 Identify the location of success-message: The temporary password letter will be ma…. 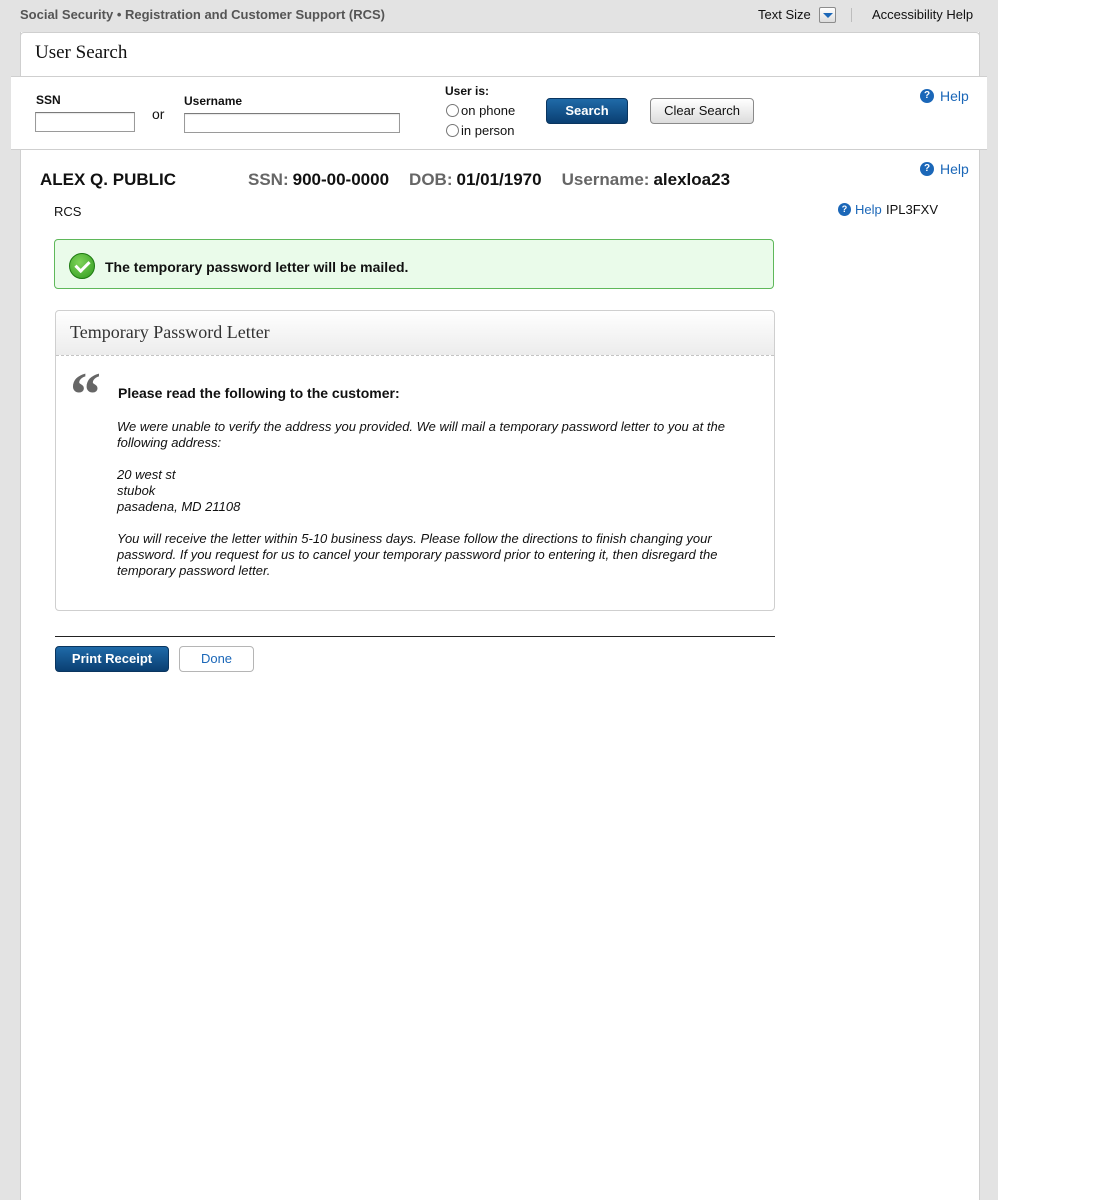
(257, 267).